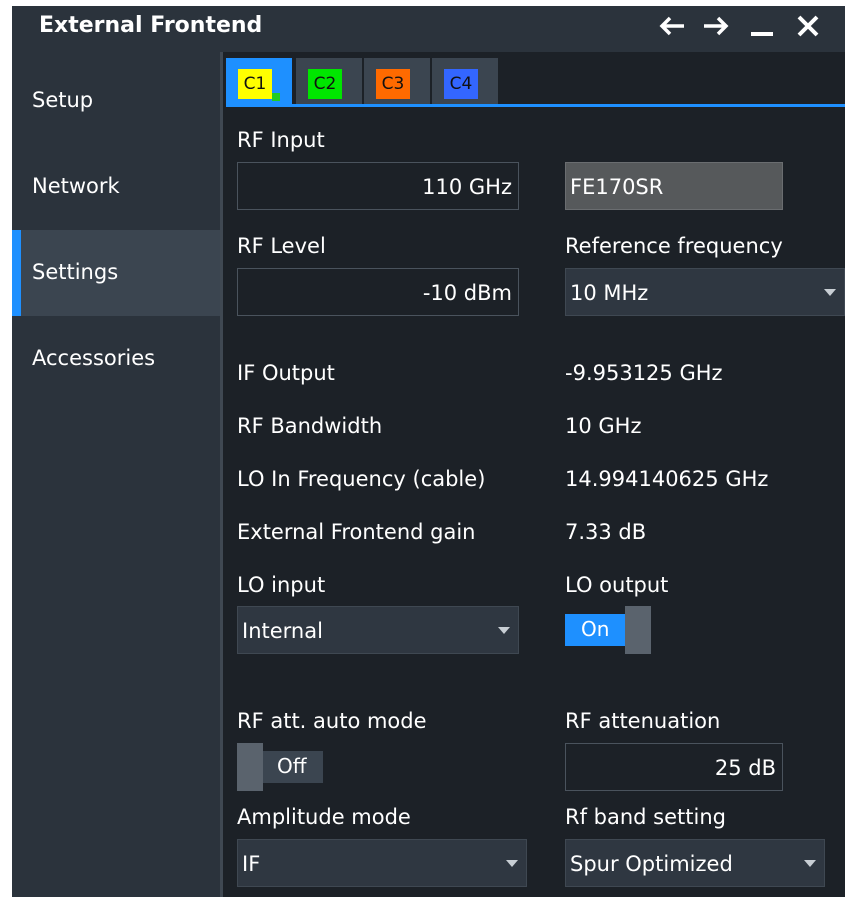 The height and width of the screenshot is (897, 845). Describe the element at coordinates (535, 105) in the screenshot. I see `tab-underline` at that location.